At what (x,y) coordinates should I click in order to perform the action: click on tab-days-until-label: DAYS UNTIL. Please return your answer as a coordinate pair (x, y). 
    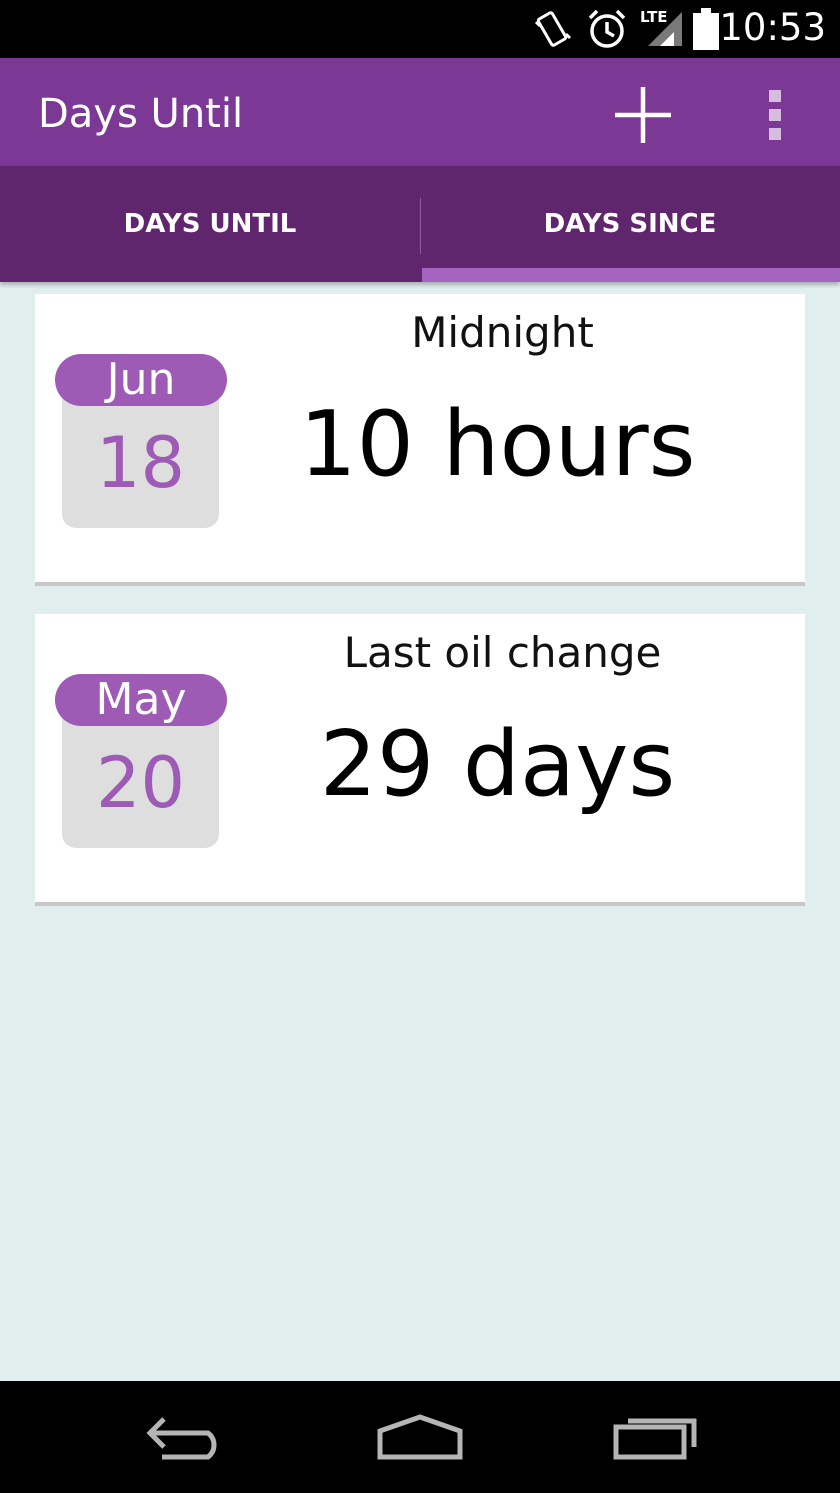
    Looking at the image, I should click on (210, 224).